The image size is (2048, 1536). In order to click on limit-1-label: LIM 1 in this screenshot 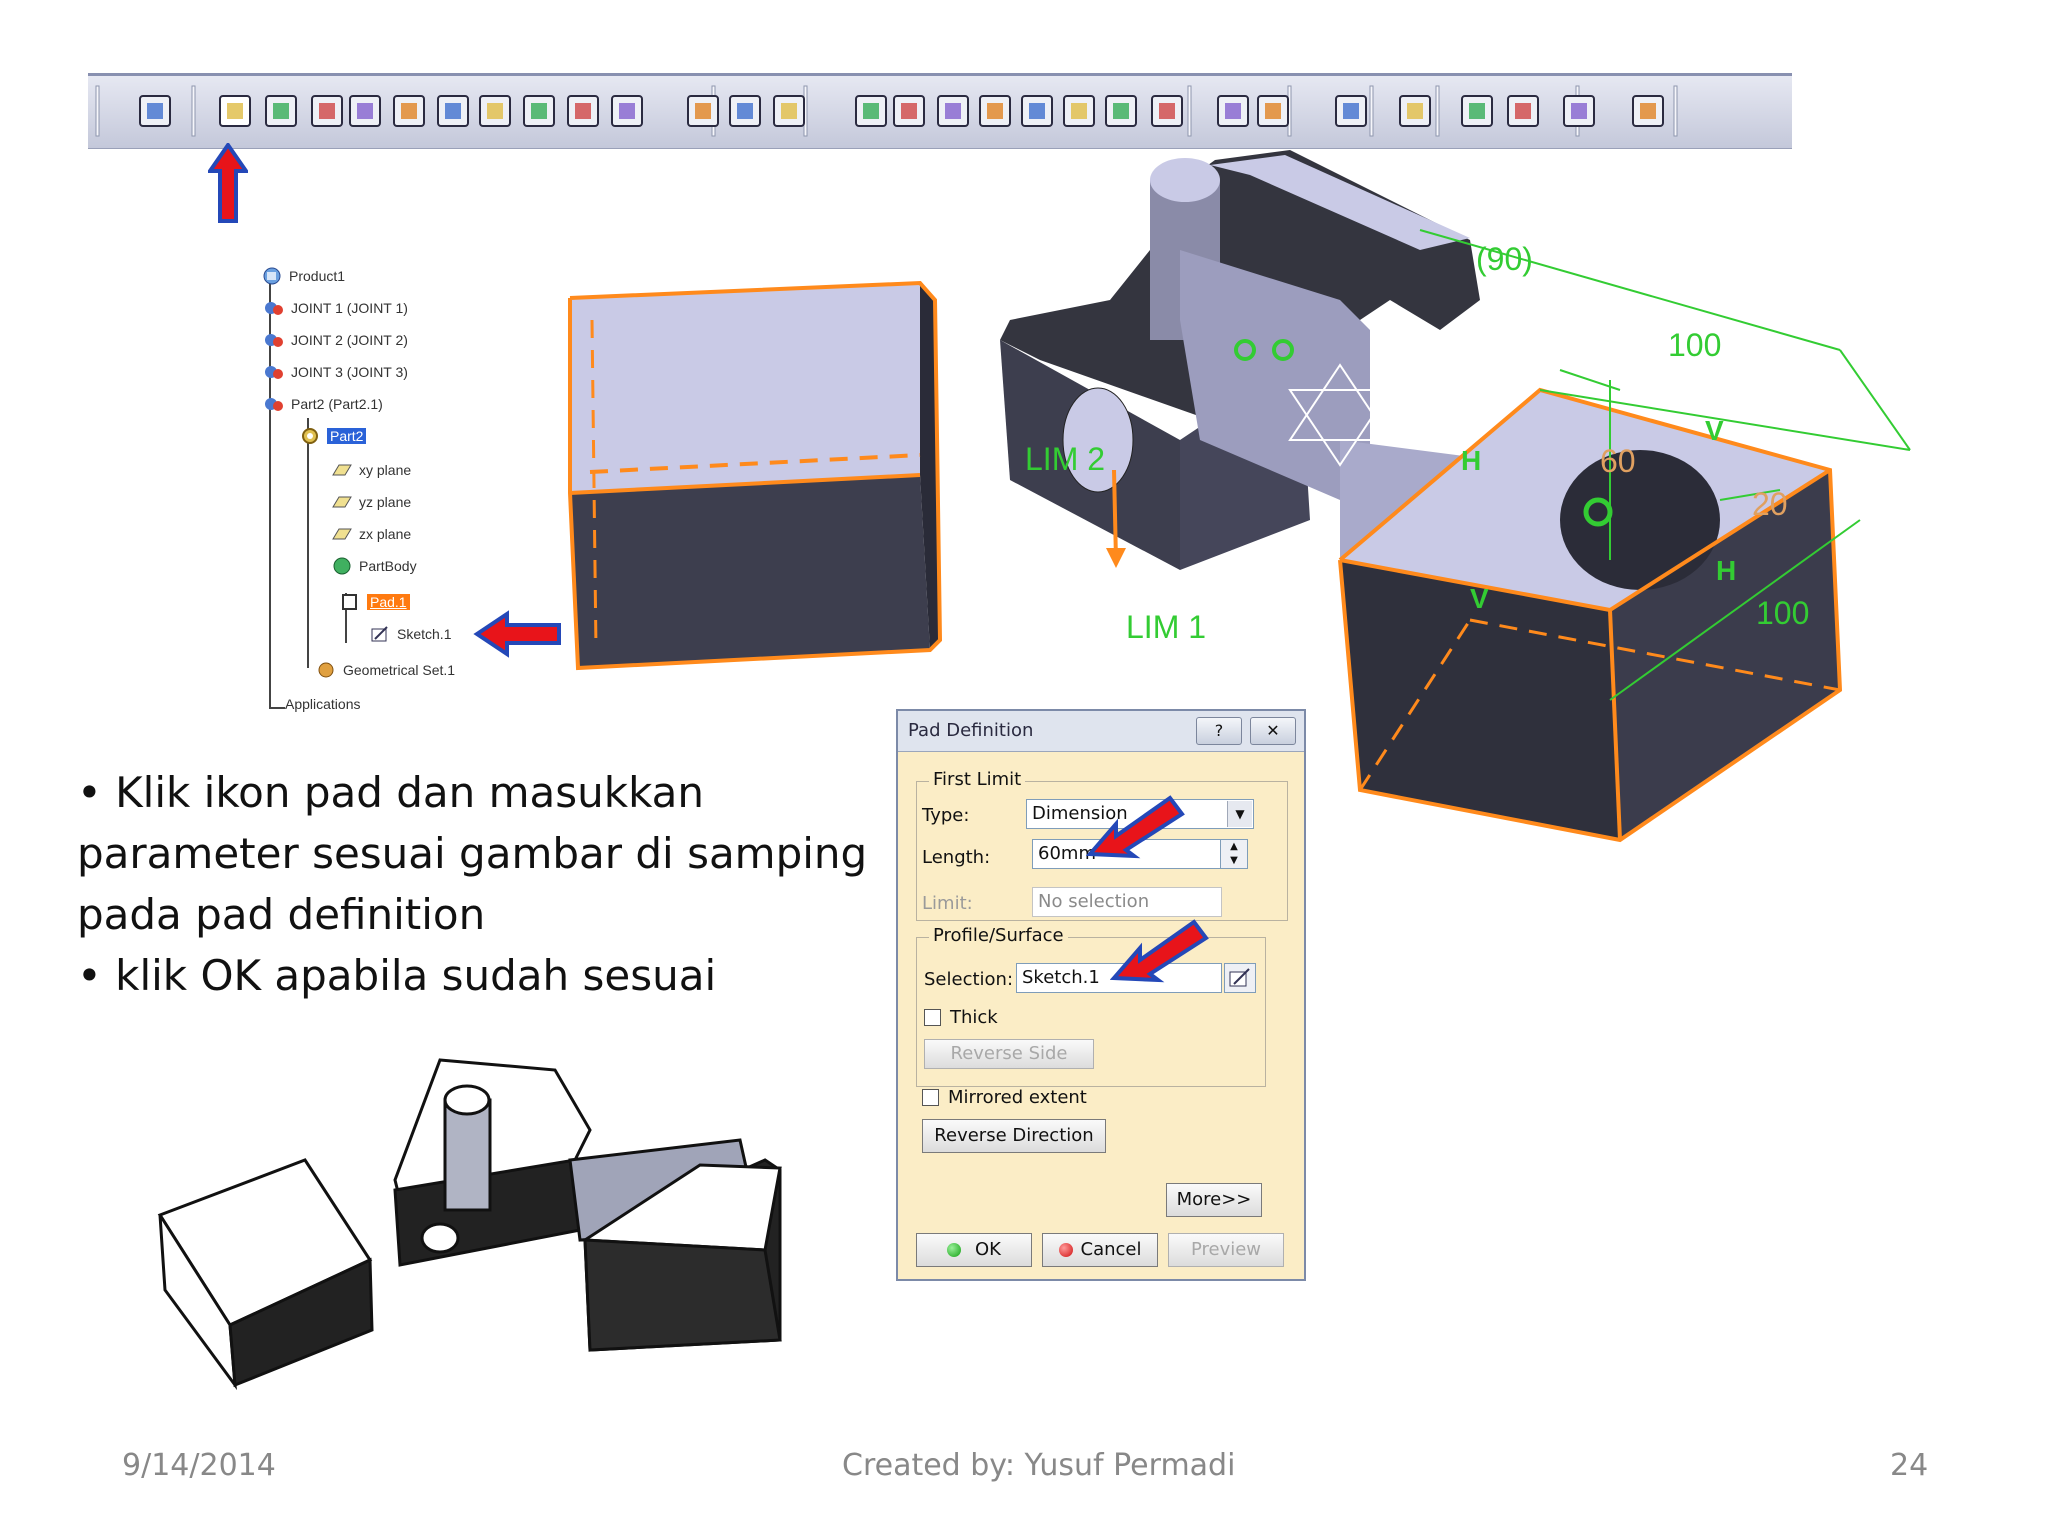, I will do `click(1166, 627)`.